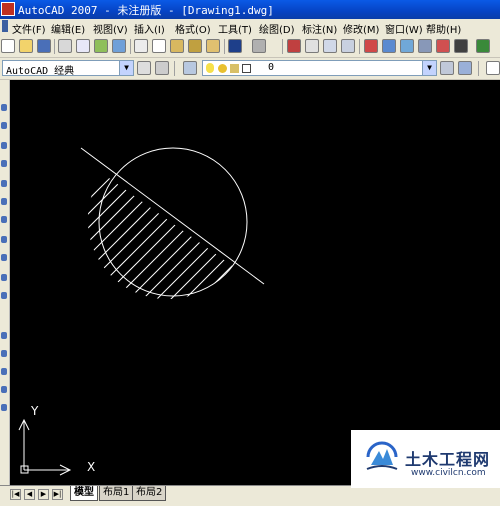 This screenshot has width=500, height=506. I want to click on site-watermark: 土木工程网 www.civilcn.com, so click(425, 459).